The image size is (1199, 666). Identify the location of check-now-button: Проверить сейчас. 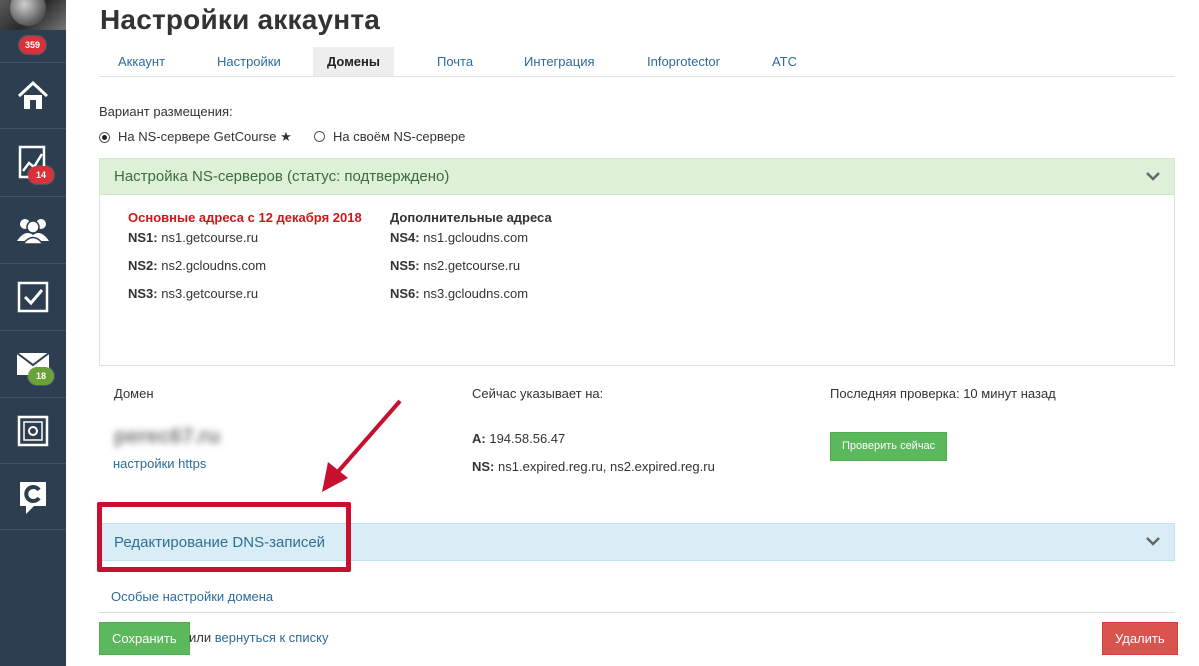
(889, 446).